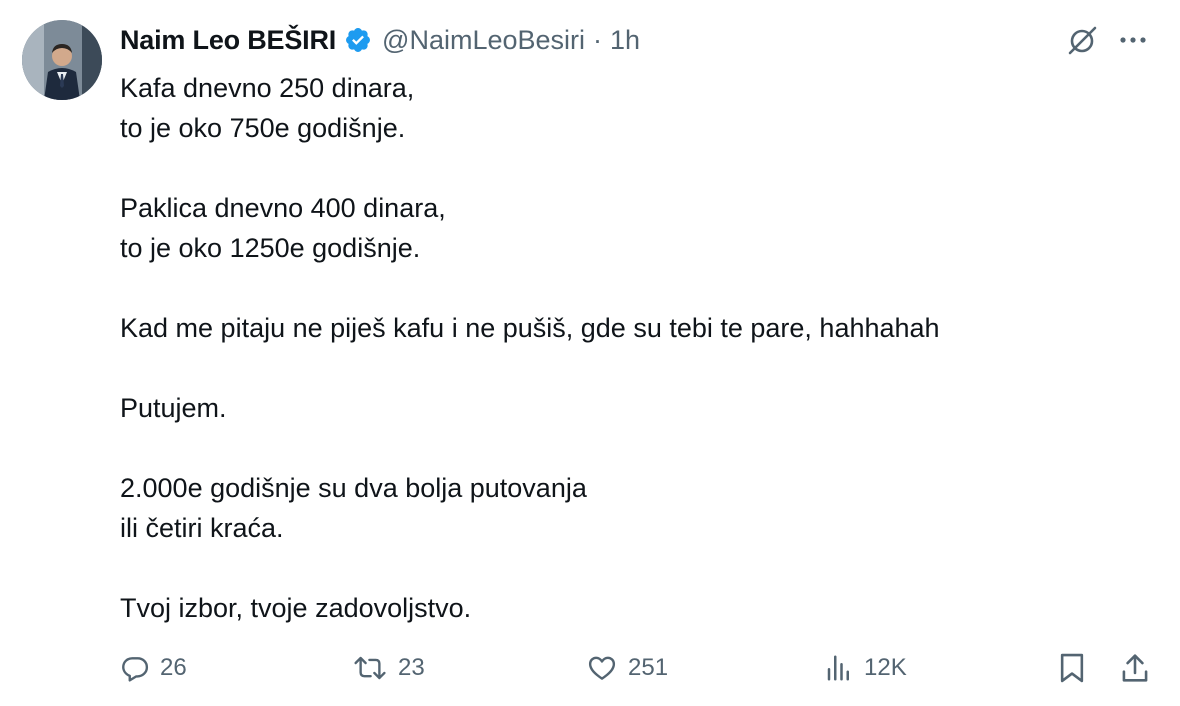 The height and width of the screenshot is (706, 1180). What do you see at coordinates (263, 128) in the screenshot?
I see `tweet-text-line: to je oko 750e godišnje.` at bounding box center [263, 128].